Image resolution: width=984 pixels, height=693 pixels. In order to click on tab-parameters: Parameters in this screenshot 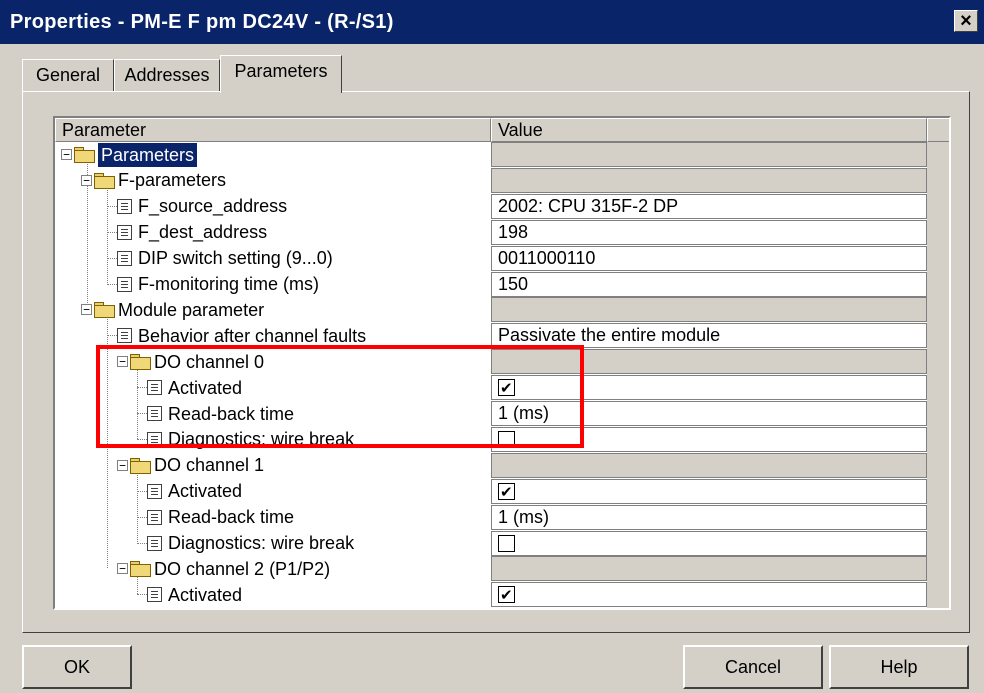, I will do `click(281, 74)`.